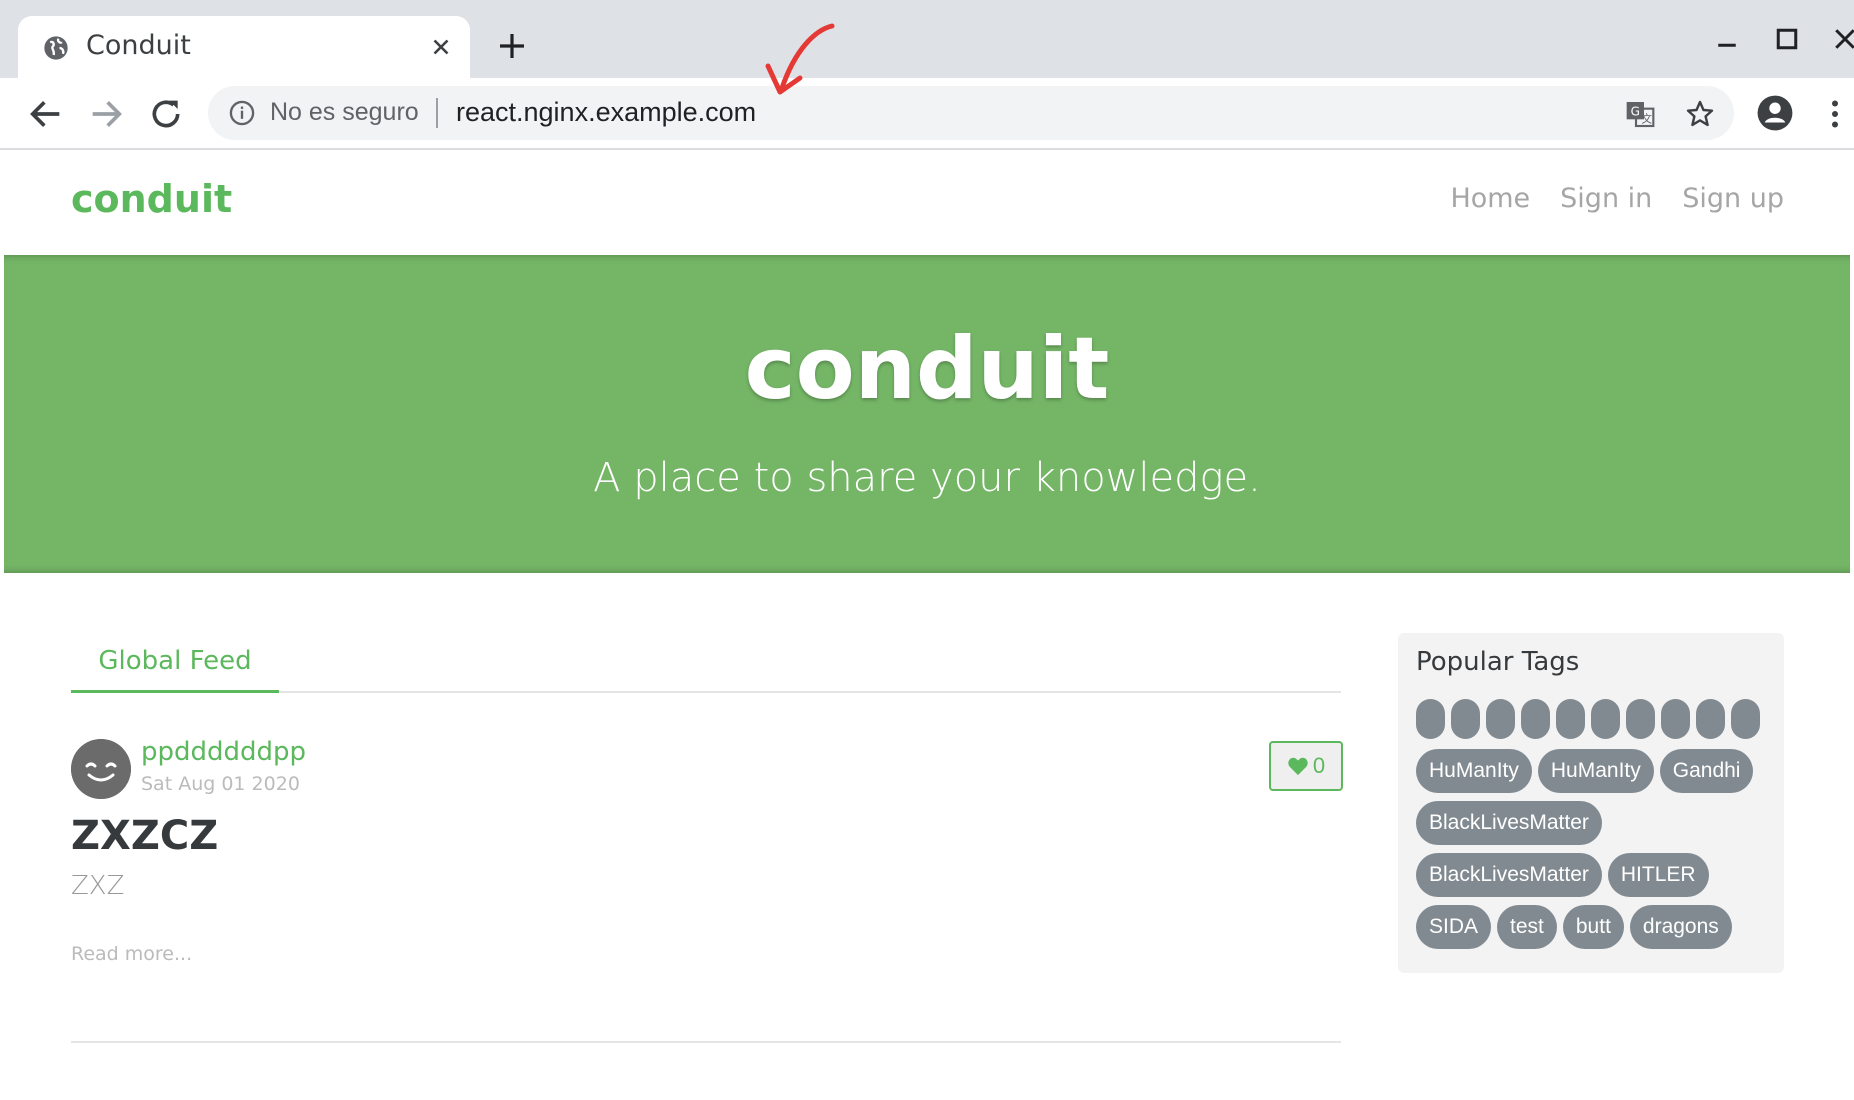 This screenshot has width=1854, height=1100. Describe the element at coordinates (144, 836) in the screenshot. I see `article-title: ZXZCZ` at that location.